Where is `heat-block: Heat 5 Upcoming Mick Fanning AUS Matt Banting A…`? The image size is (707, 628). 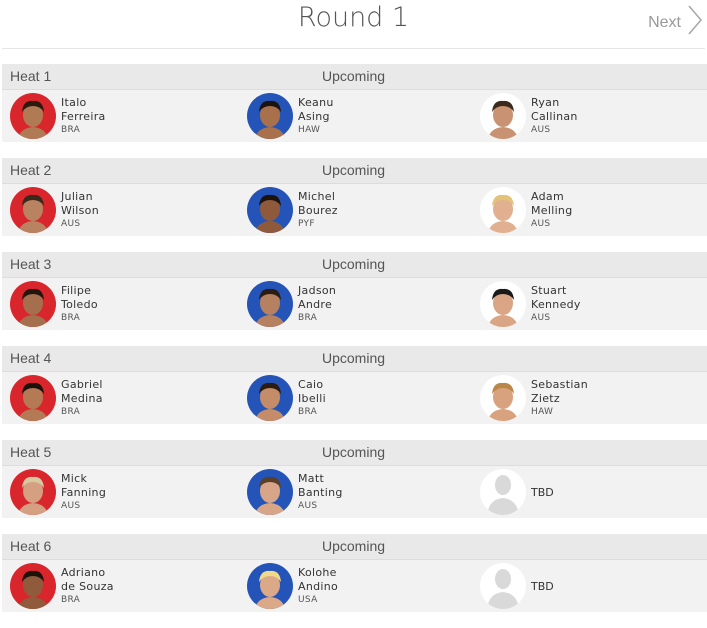 heat-block: Heat 5 Upcoming Mick Fanning AUS Matt Banting A… is located at coordinates (354, 479).